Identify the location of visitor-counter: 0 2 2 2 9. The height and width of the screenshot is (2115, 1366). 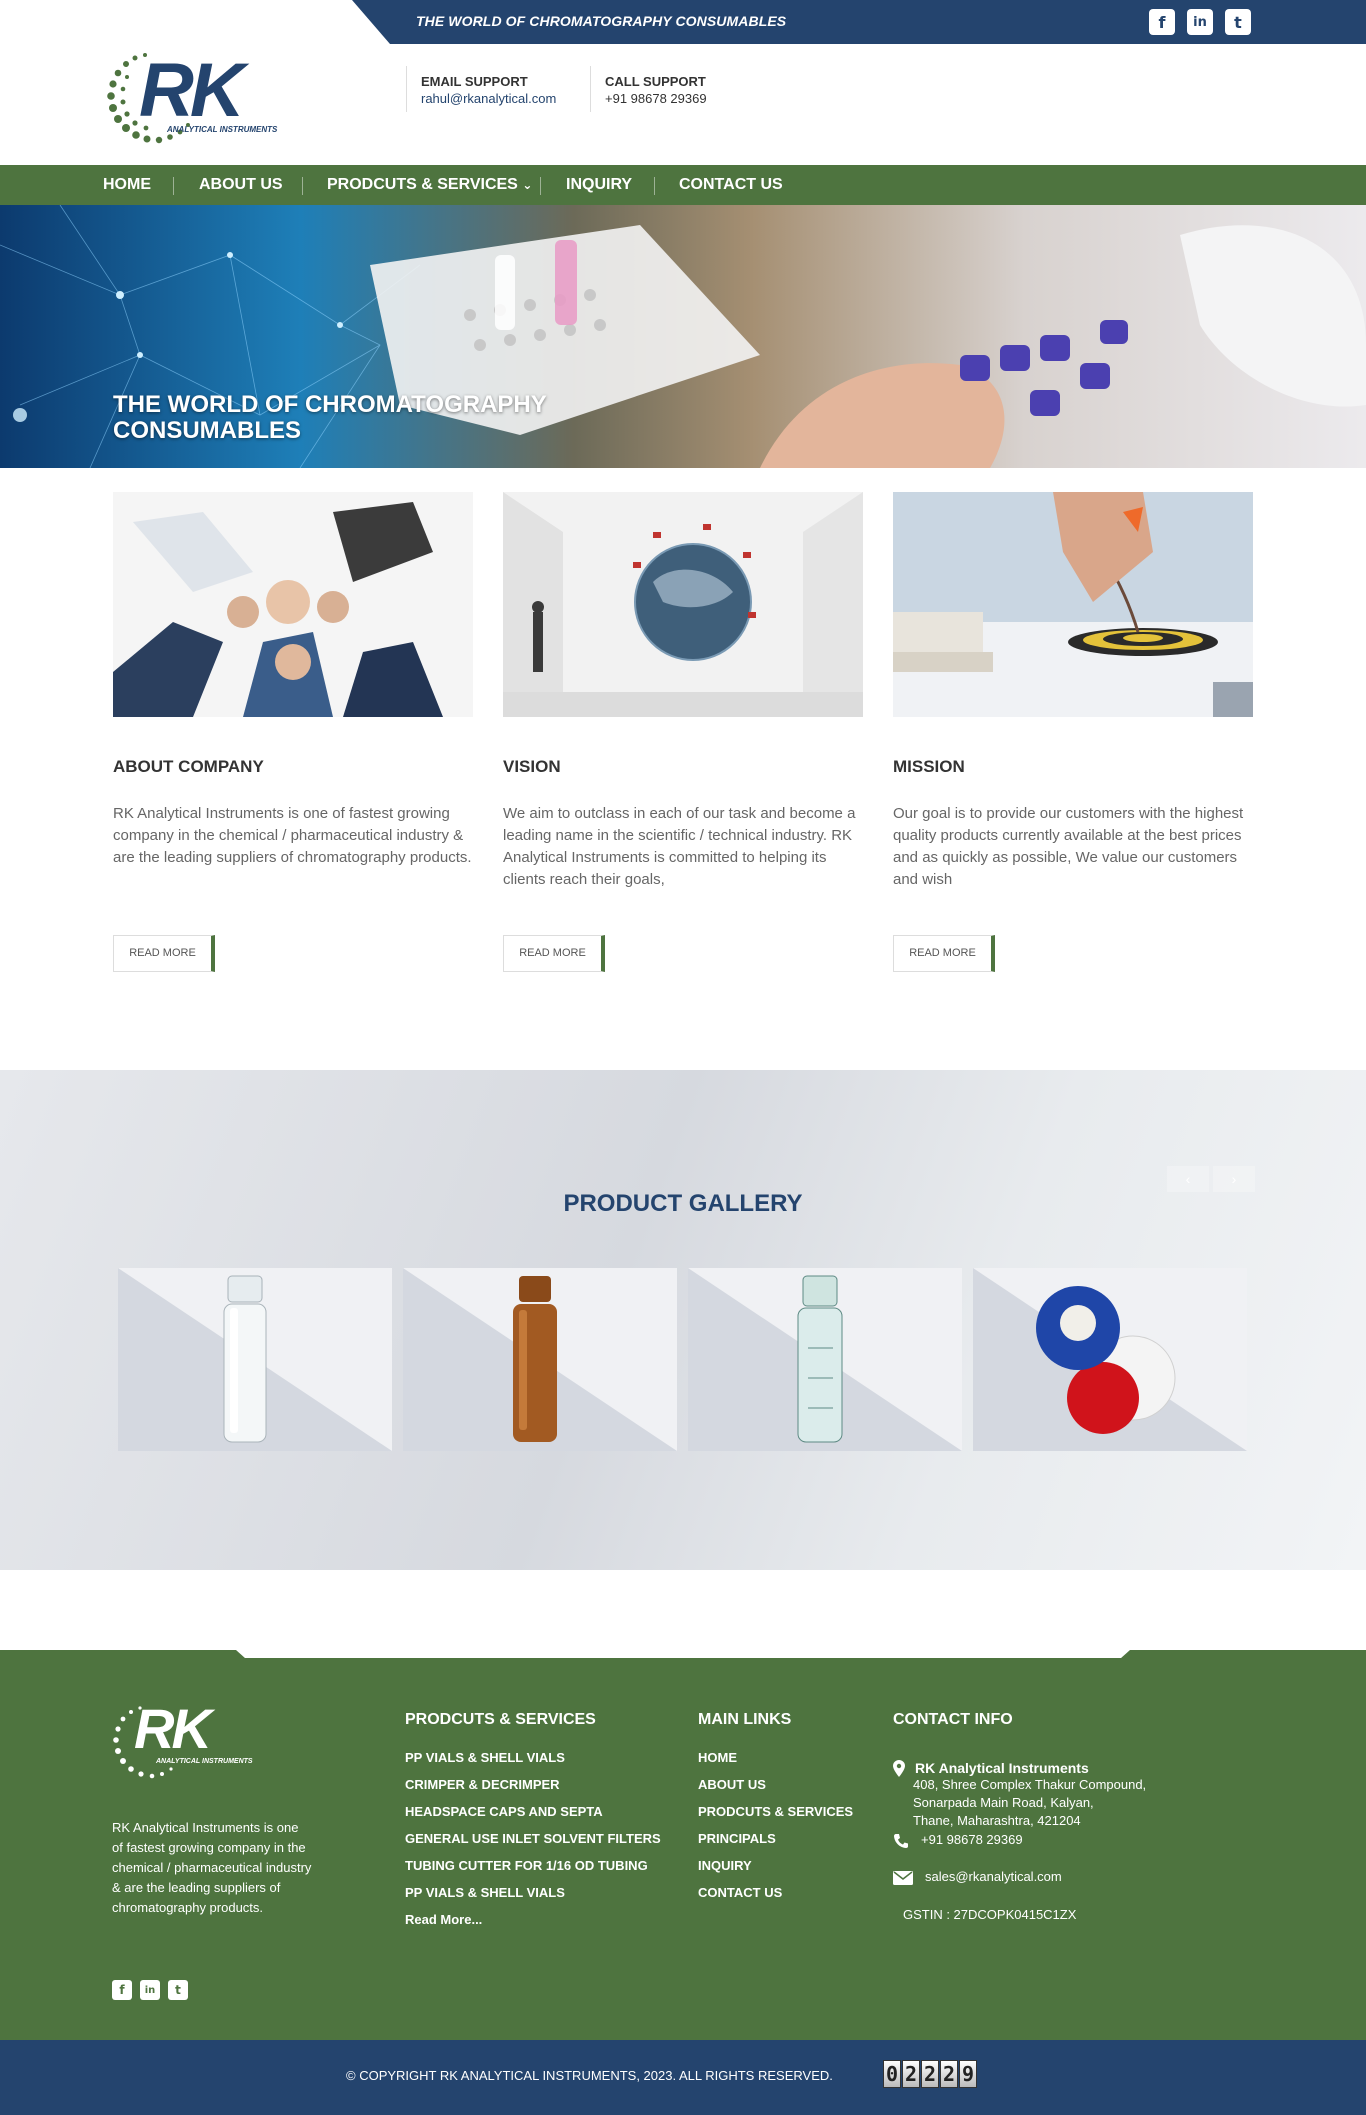
(930, 2074).